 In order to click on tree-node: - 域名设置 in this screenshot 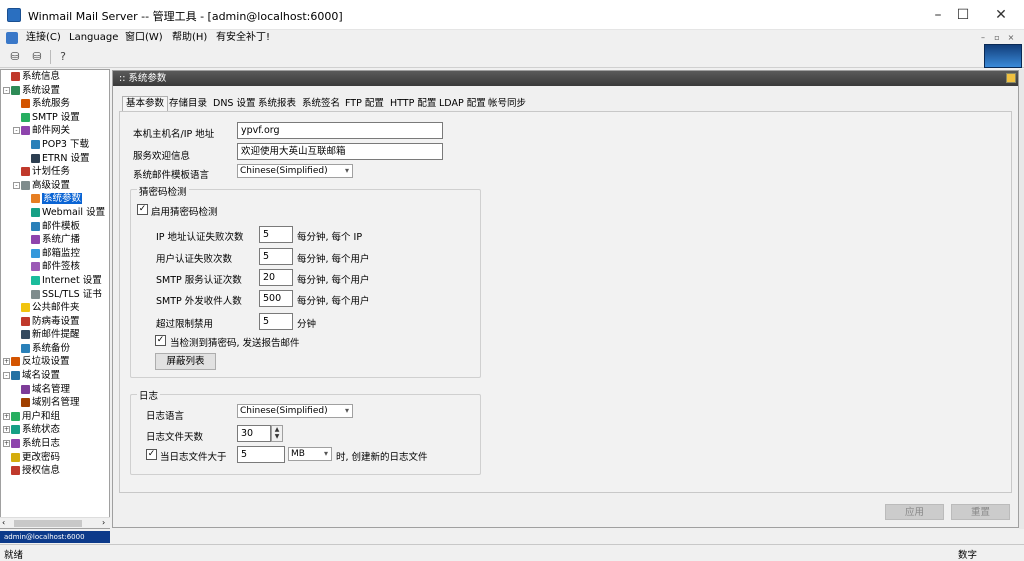, I will do `click(55, 376)`.